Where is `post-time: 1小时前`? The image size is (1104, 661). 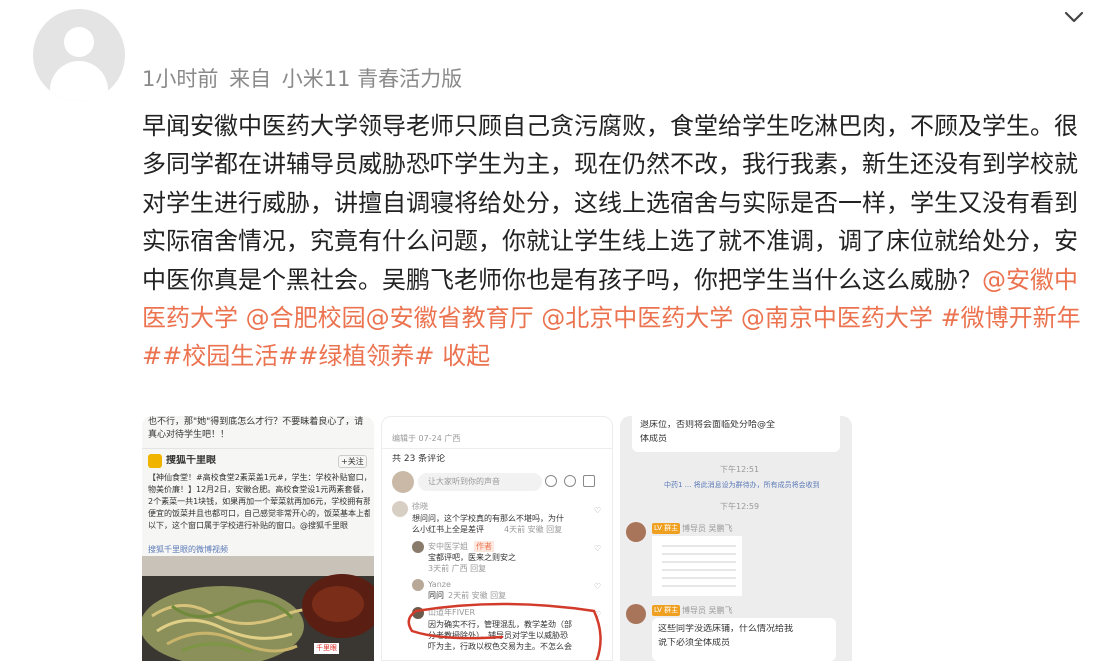
post-time: 1小时前 is located at coordinates (180, 79).